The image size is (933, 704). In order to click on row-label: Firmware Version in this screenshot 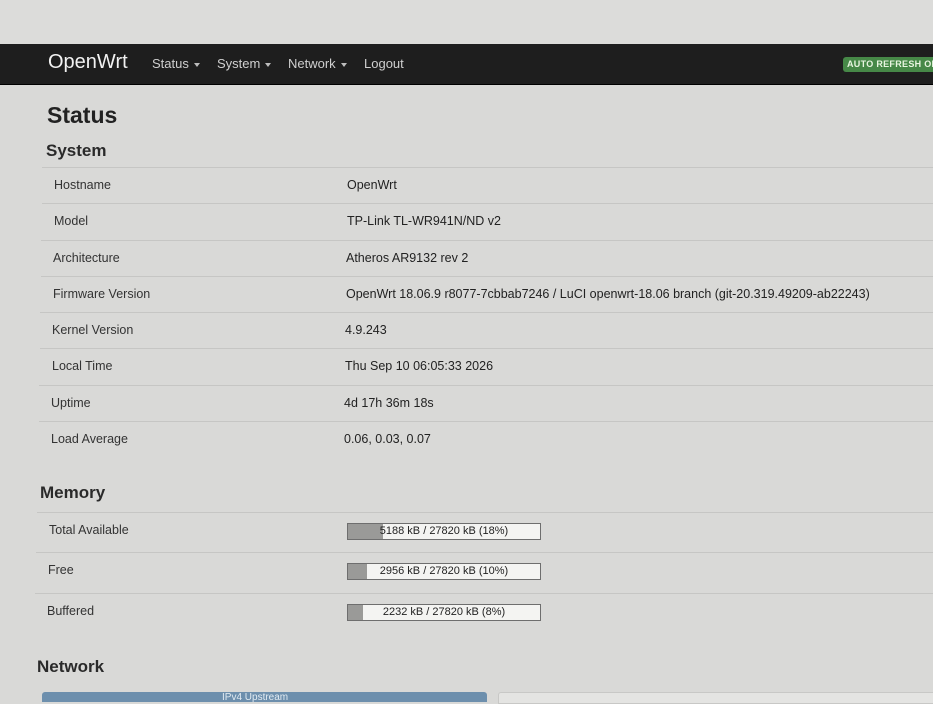, I will do `click(102, 294)`.